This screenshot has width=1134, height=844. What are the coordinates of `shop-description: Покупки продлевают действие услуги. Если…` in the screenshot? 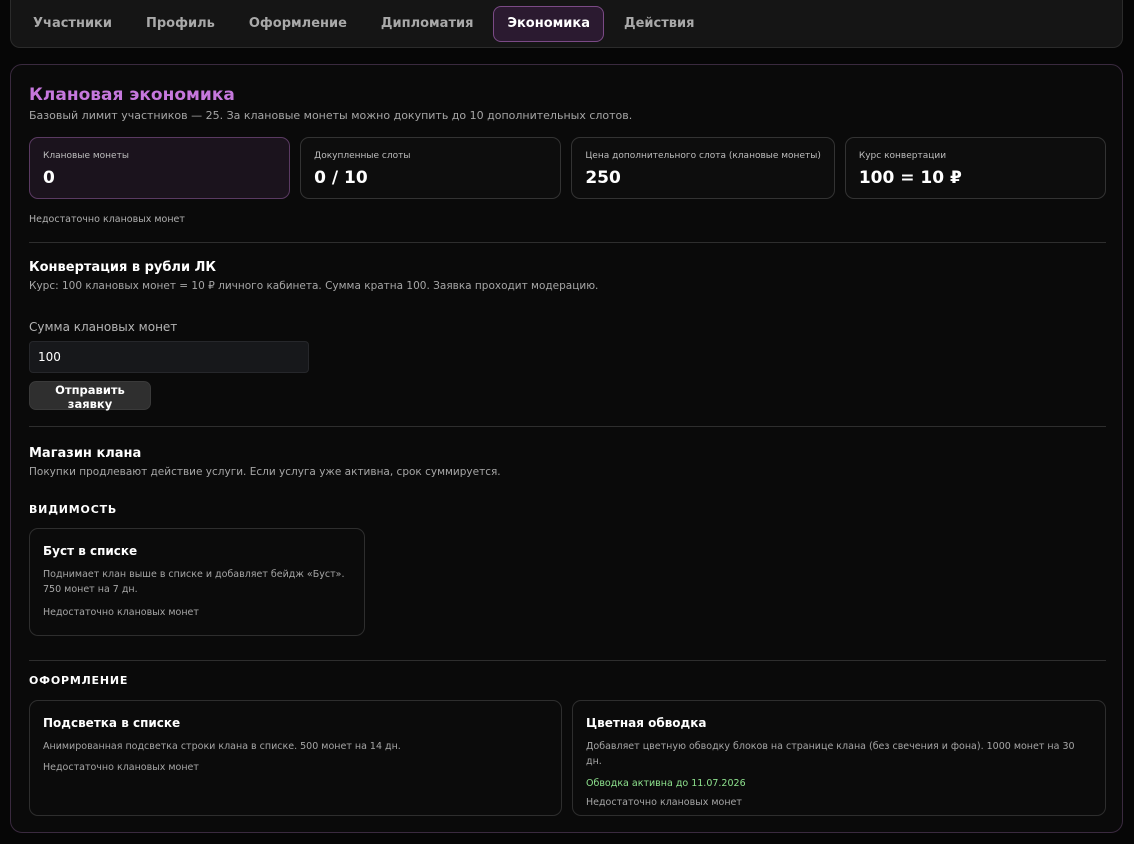 It's located at (265, 472).